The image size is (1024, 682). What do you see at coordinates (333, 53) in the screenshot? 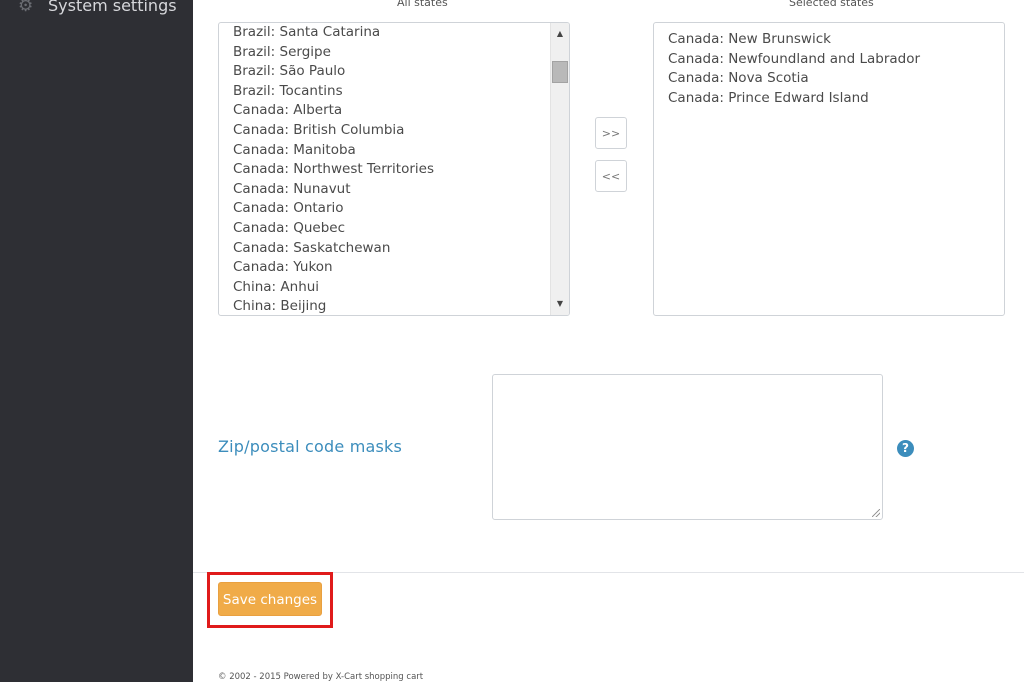
I see `list-option: Brazil: Sergipe` at bounding box center [333, 53].